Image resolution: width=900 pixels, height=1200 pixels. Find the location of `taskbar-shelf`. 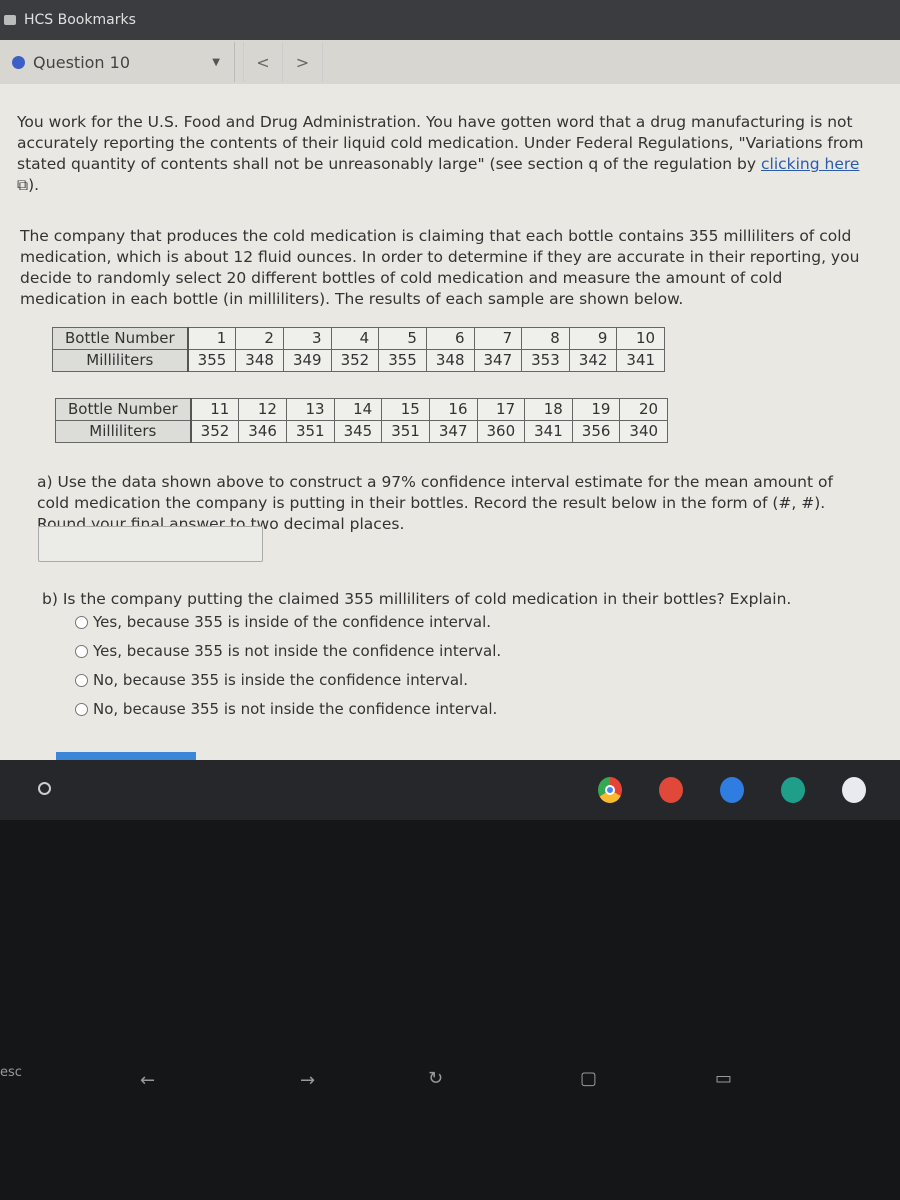

taskbar-shelf is located at coordinates (450, 790).